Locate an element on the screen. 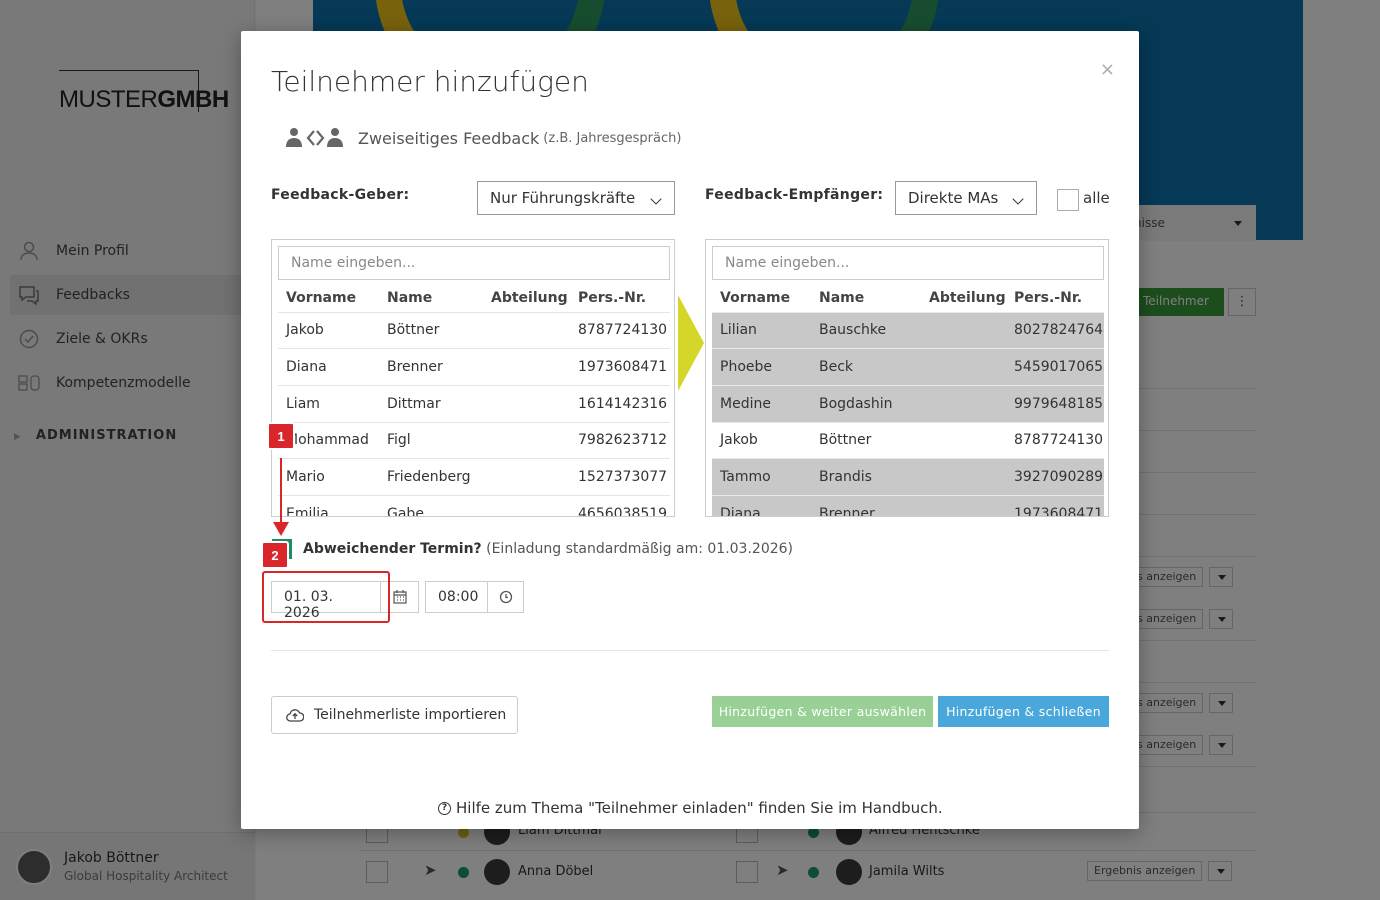 This screenshot has width=1380, height=900. annotation-highlight-box is located at coordinates (326, 597).